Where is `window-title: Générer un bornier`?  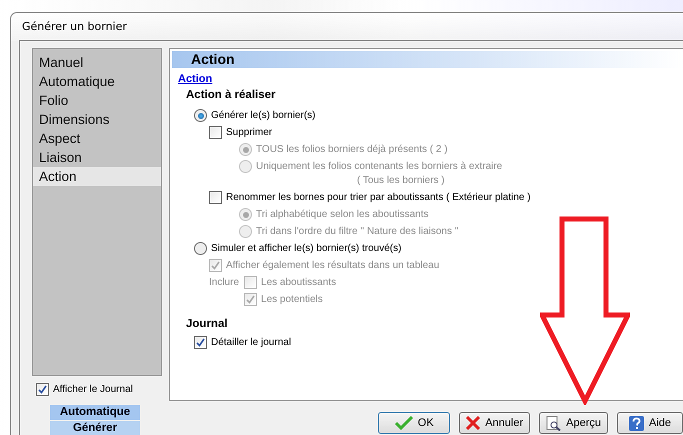
window-title: Générer un bornier is located at coordinates (74, 27).